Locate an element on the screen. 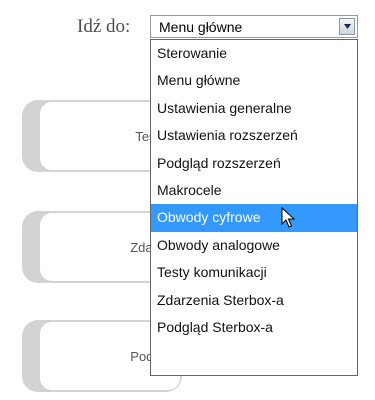  option-podglad-rozszerzen: Podgląd rozszerzeń is located at coordinates (254, 163).